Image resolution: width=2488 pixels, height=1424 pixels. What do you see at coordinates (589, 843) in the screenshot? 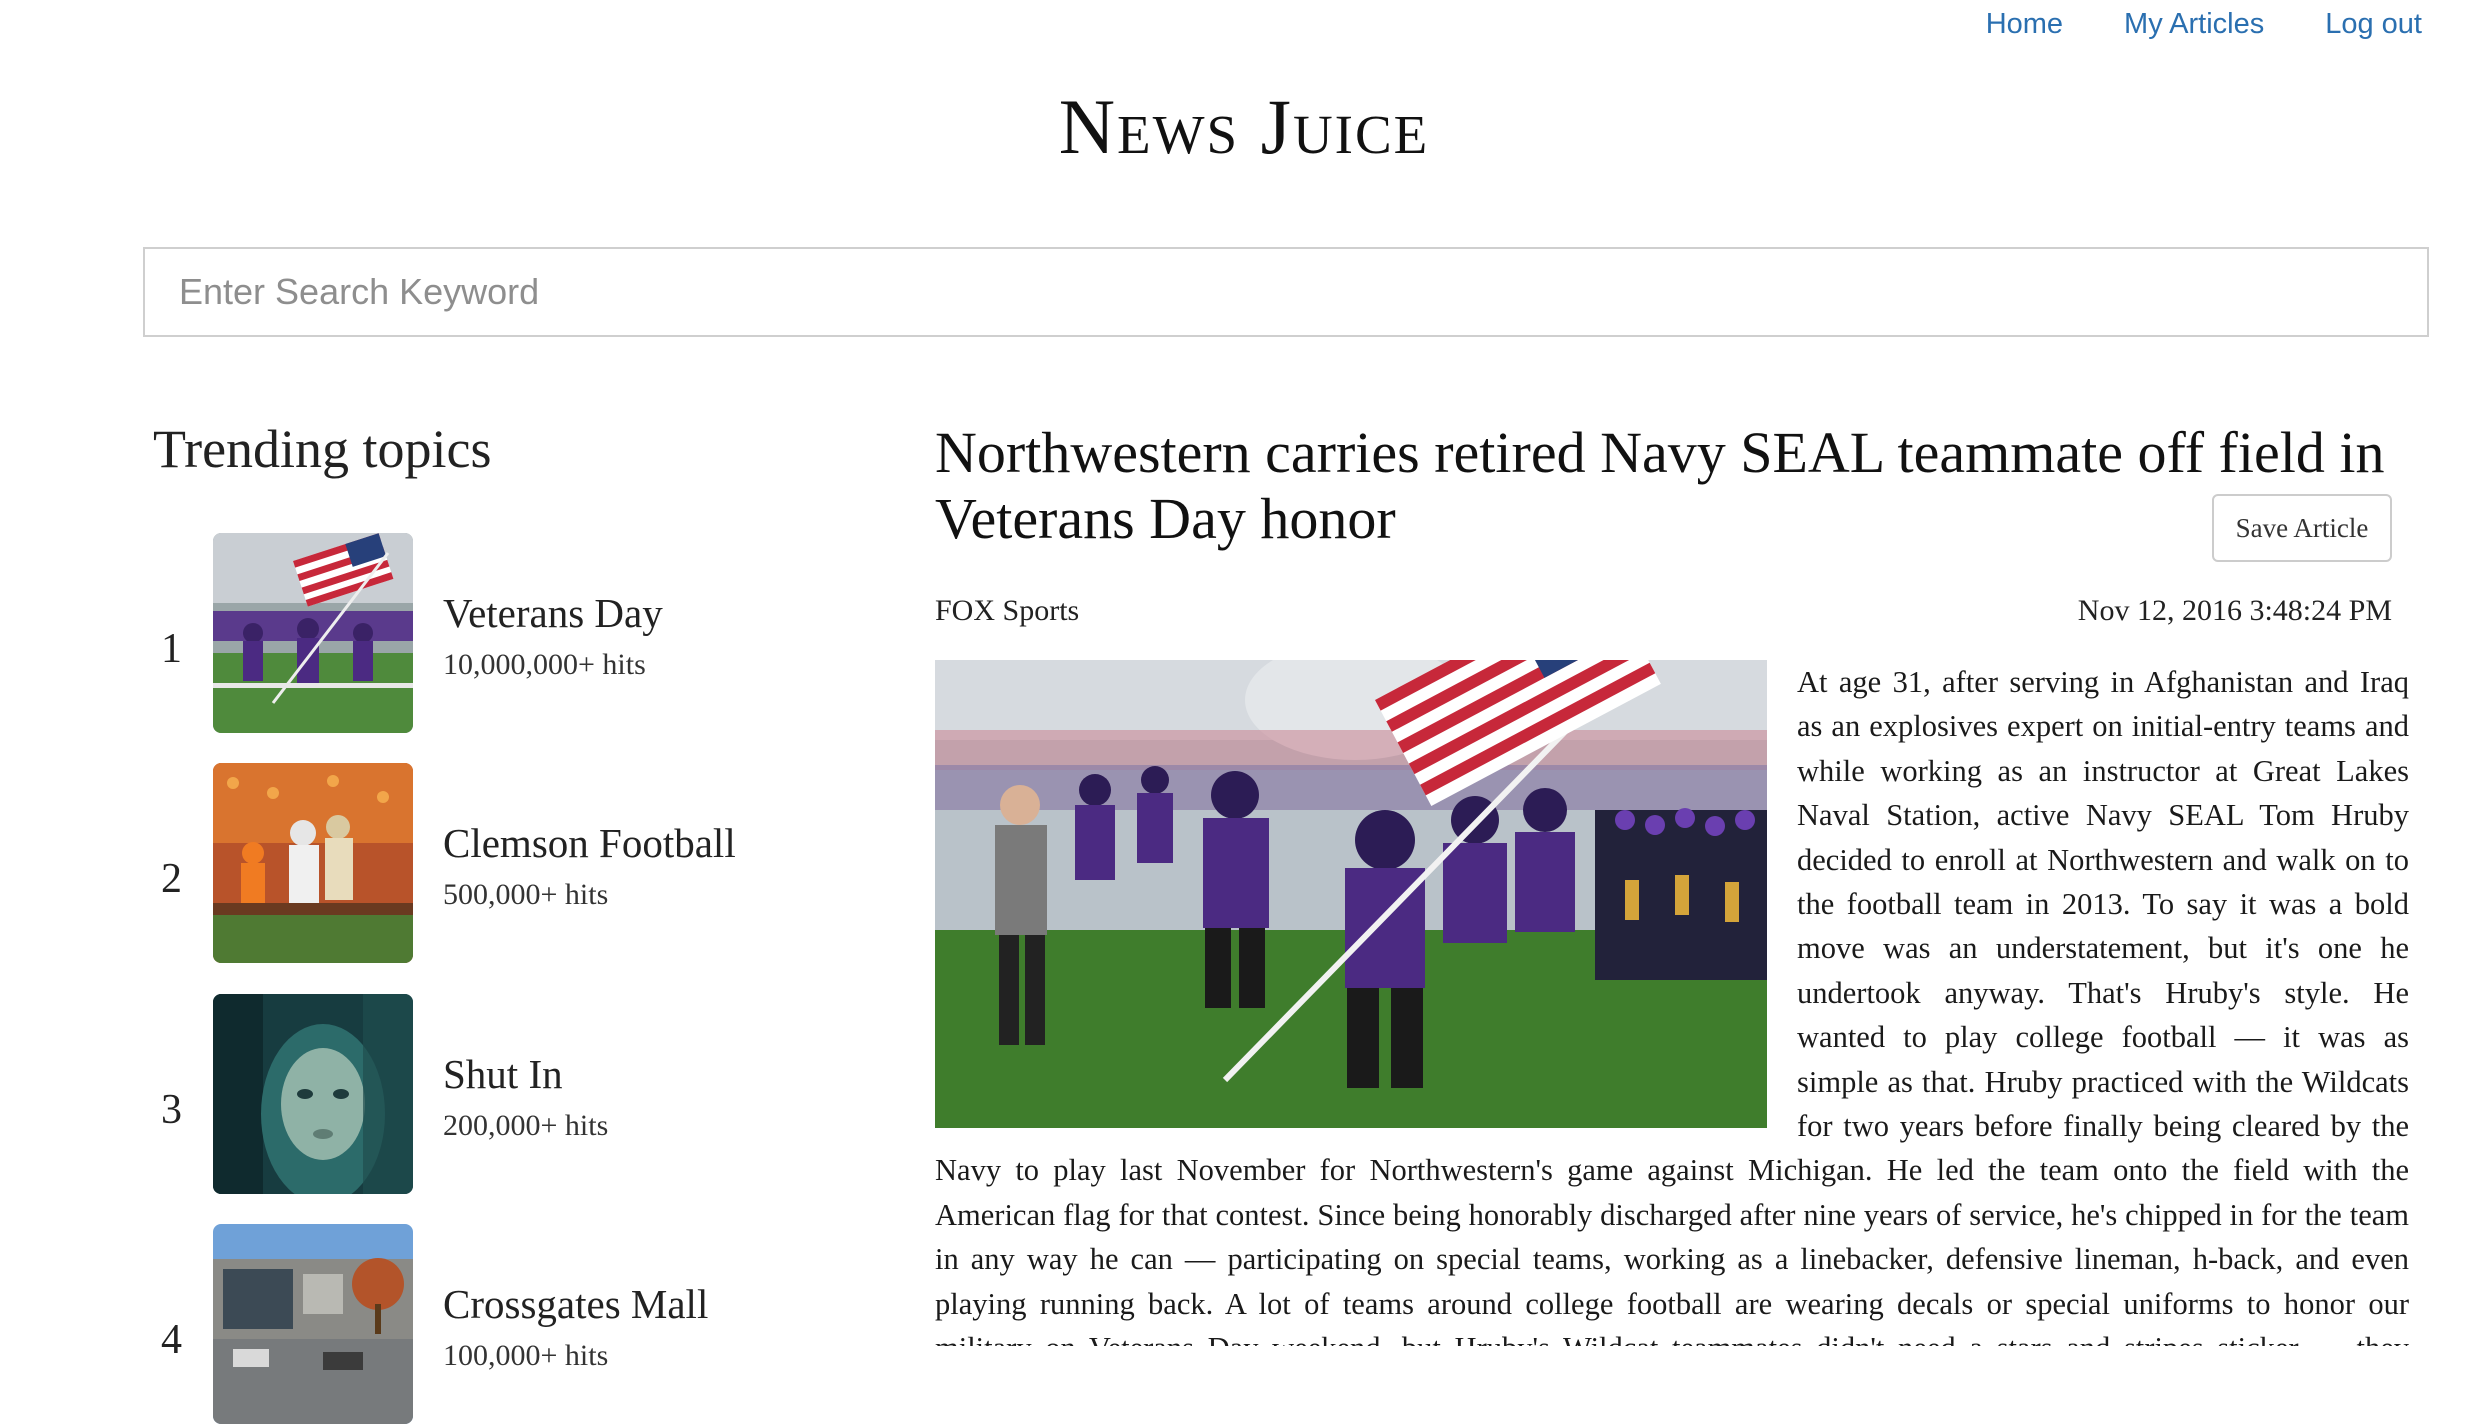
I see `topic-name: Clemson Football` at bounding box center [589, 843].